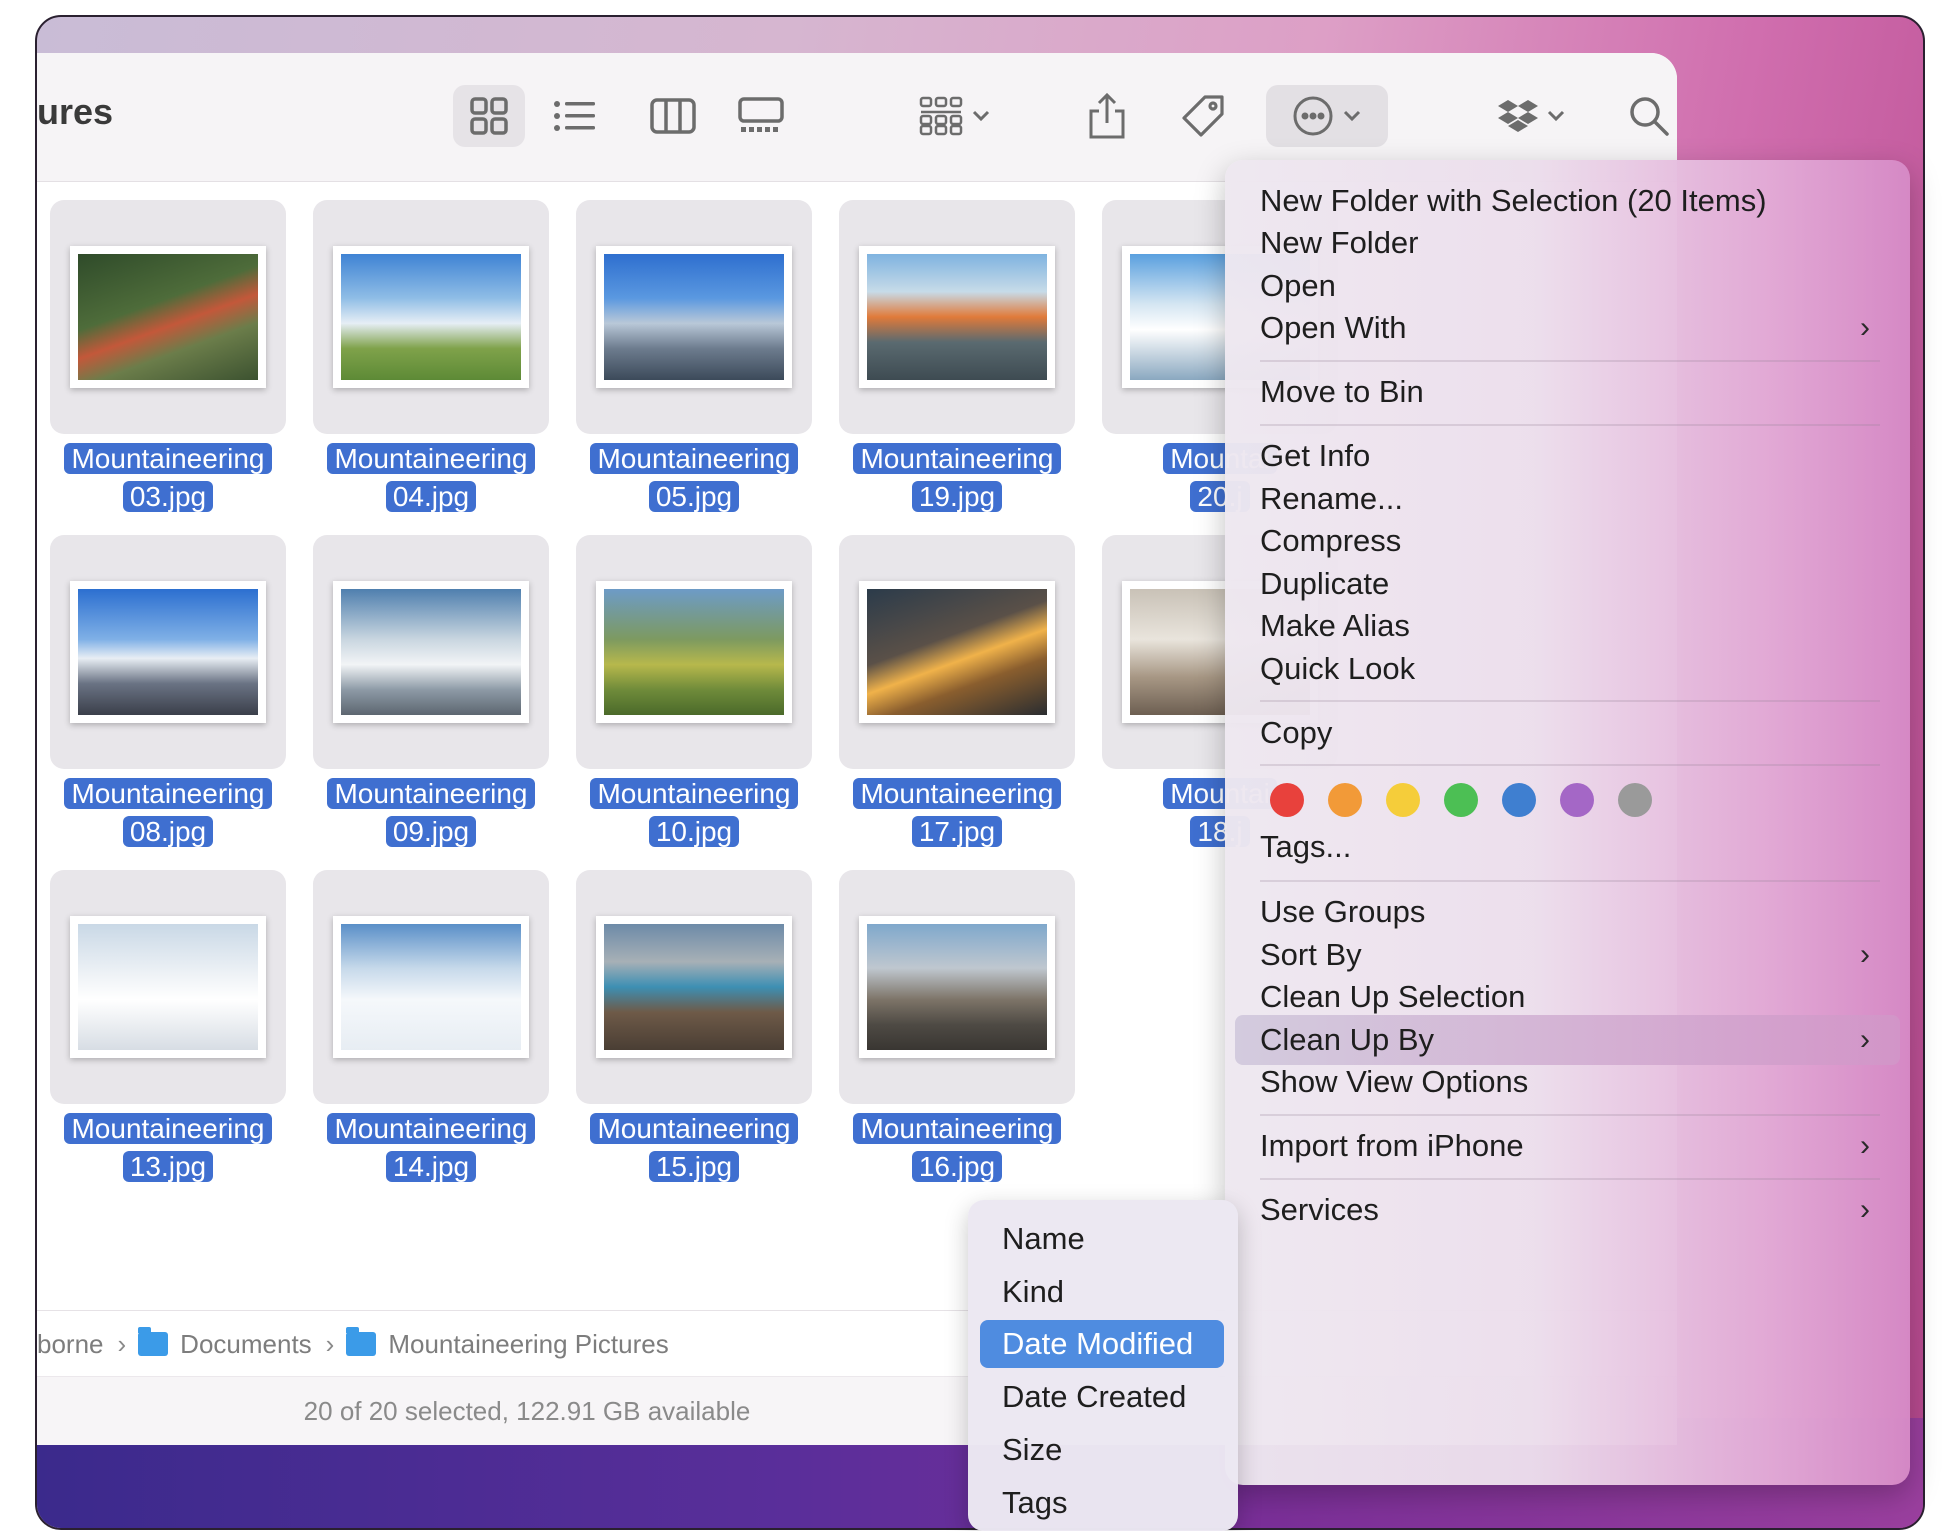  Describe the element at coordinates (1570, 1146) in the screenshot. I see `menu-item-import-from-iphone: Import from iPhone ›` at that location.